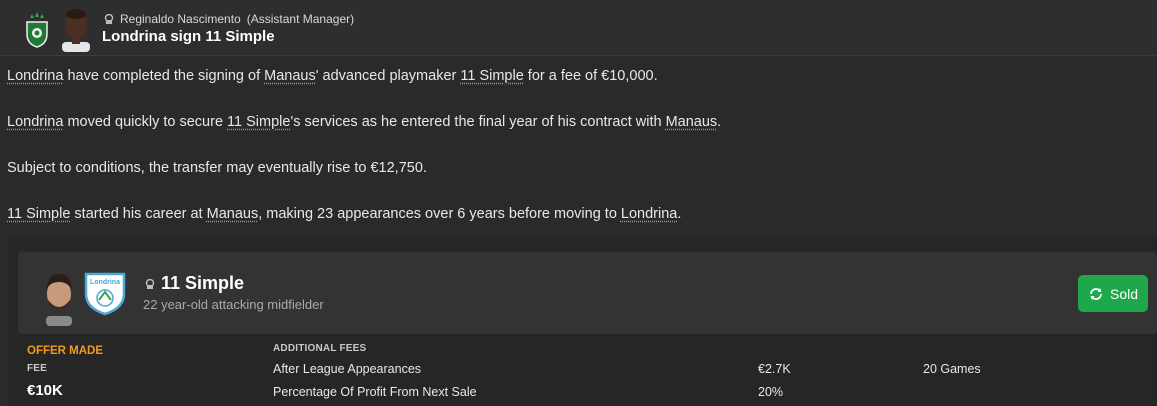 This screenshot has height=406, width=1157. Describe the element at coordinates (590, 76) in the screenshot. I see `article-text: for a fee of €10,000.` at that location.